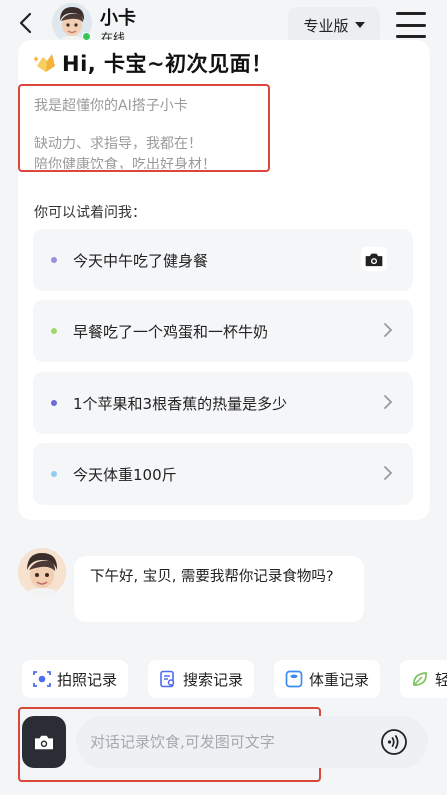 The image size is (447, 795). Describe the element at coordinates (167, 679) in the screenshot. I see `search-doc-icon` at that location.